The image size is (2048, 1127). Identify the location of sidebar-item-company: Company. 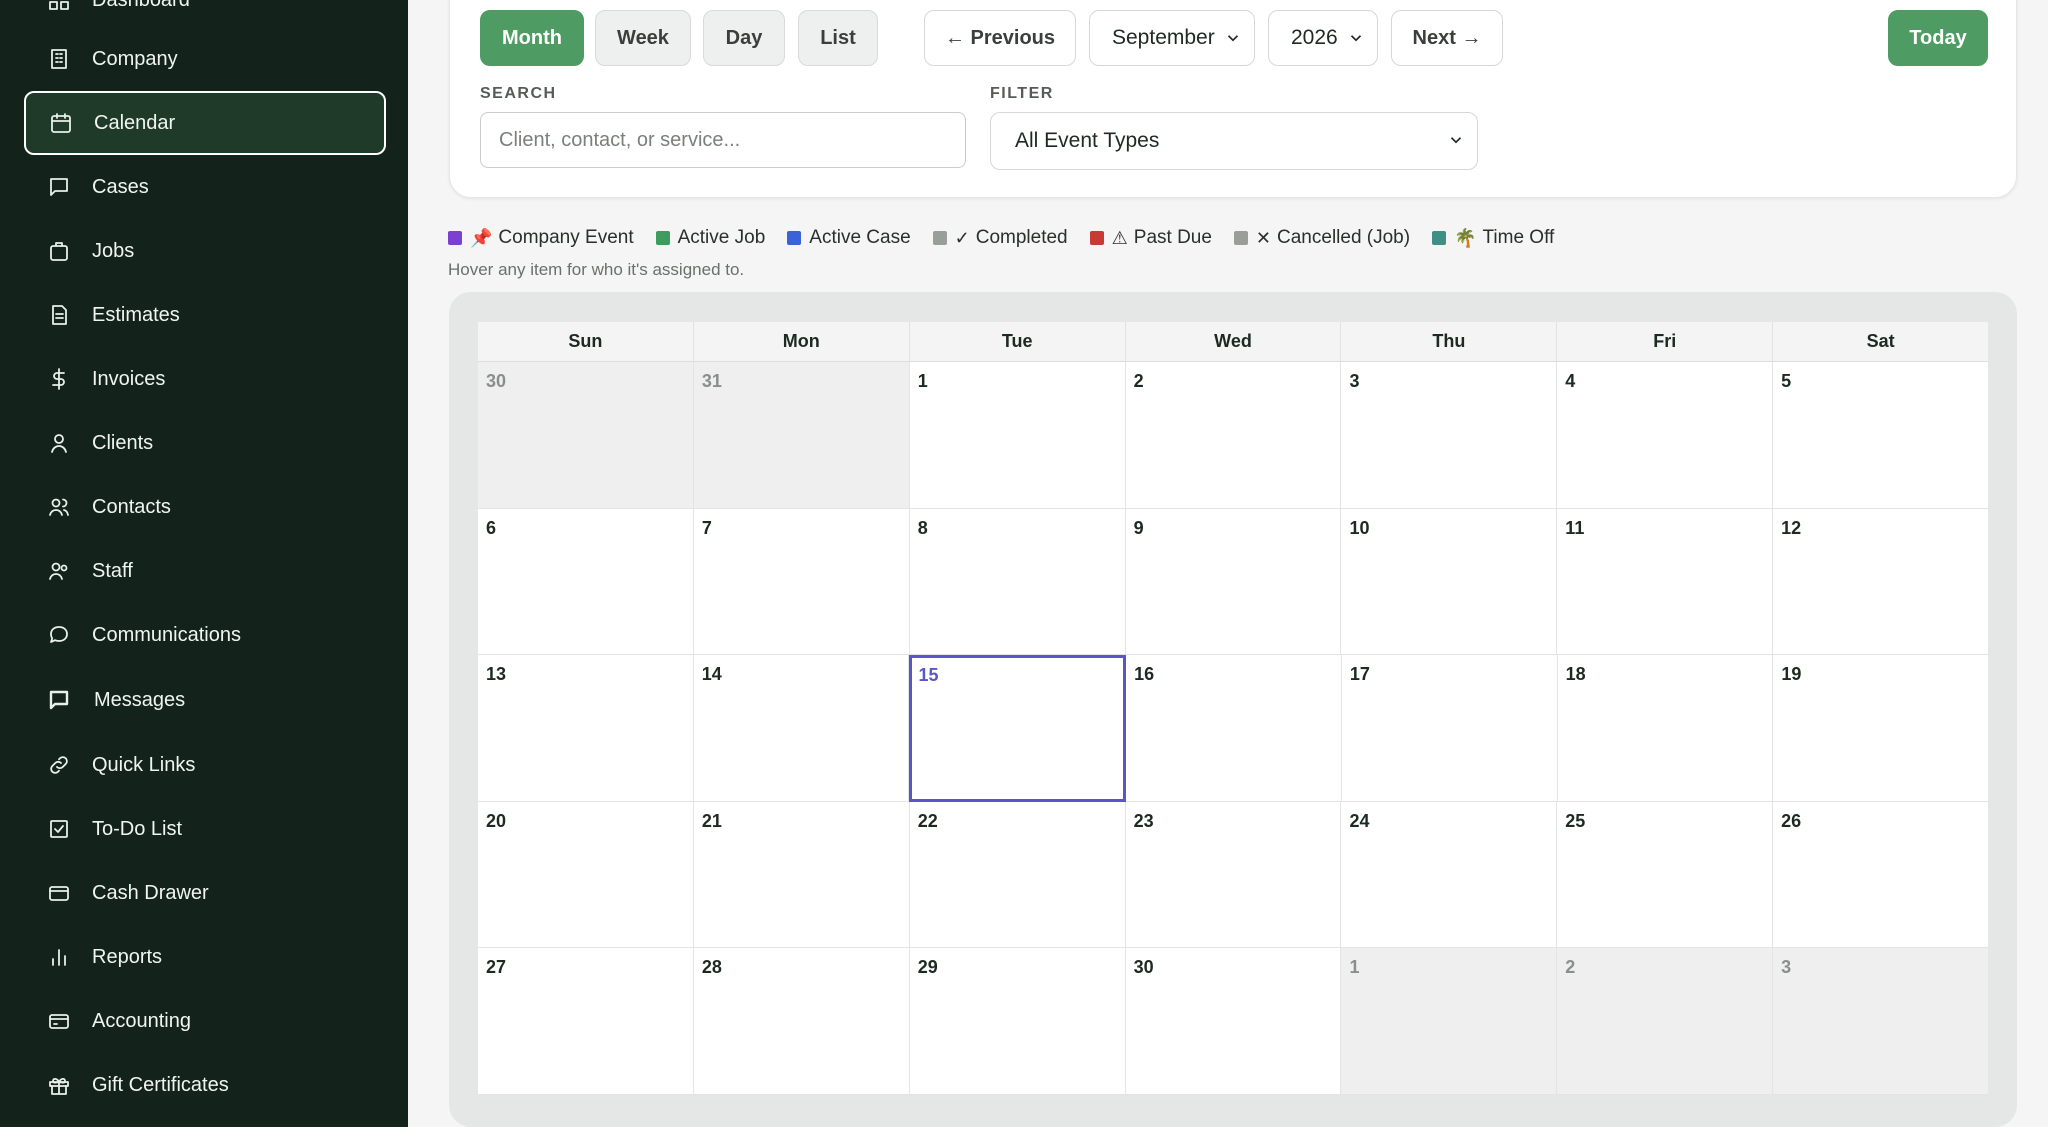
(205, 59).